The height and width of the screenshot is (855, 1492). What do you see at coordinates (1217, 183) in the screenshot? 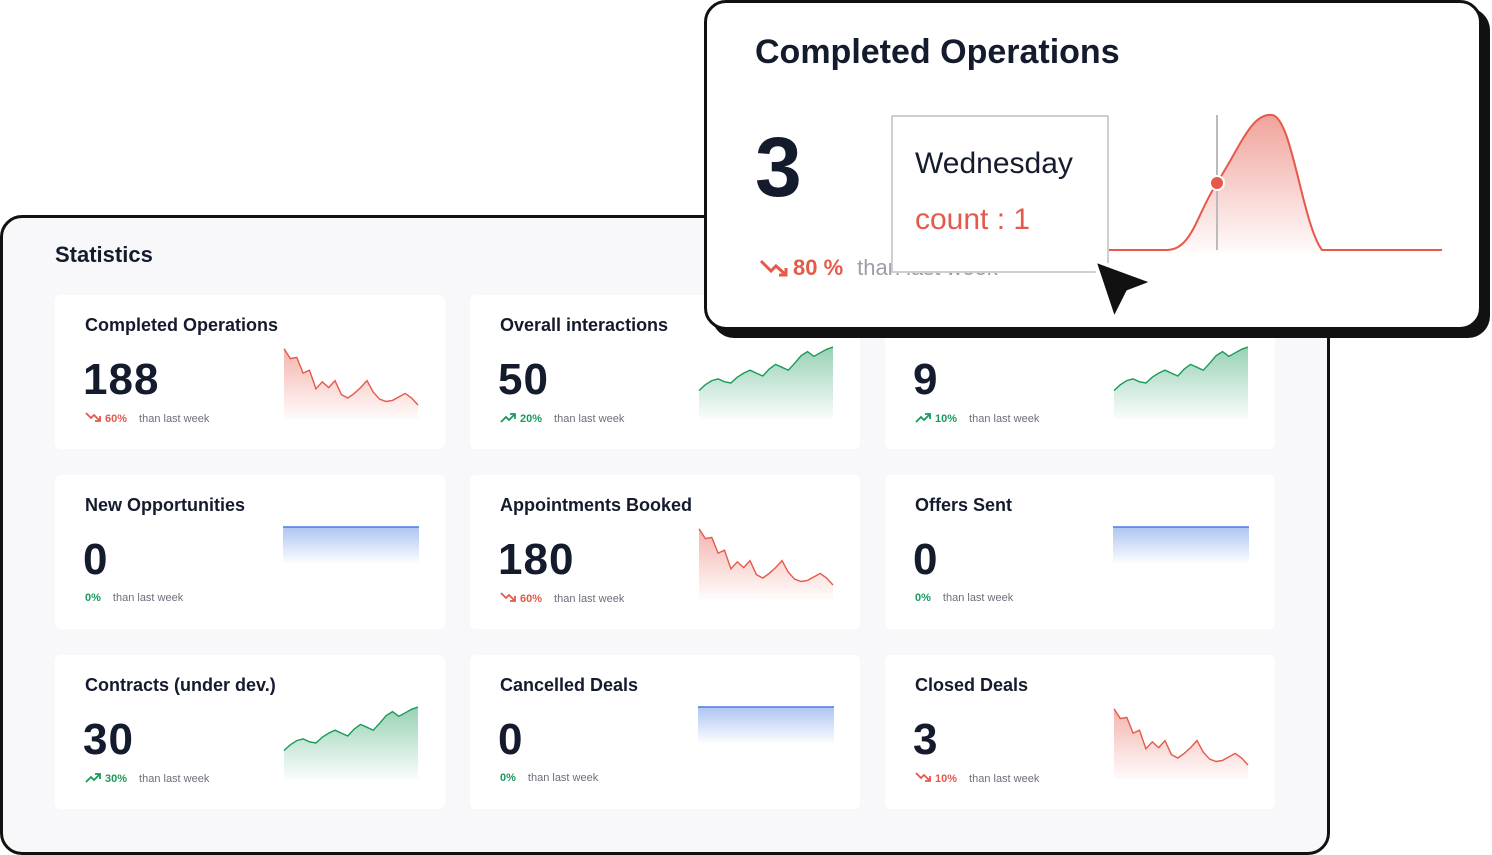
I see `popup-chart-point` at bounding box center [1217, 183].